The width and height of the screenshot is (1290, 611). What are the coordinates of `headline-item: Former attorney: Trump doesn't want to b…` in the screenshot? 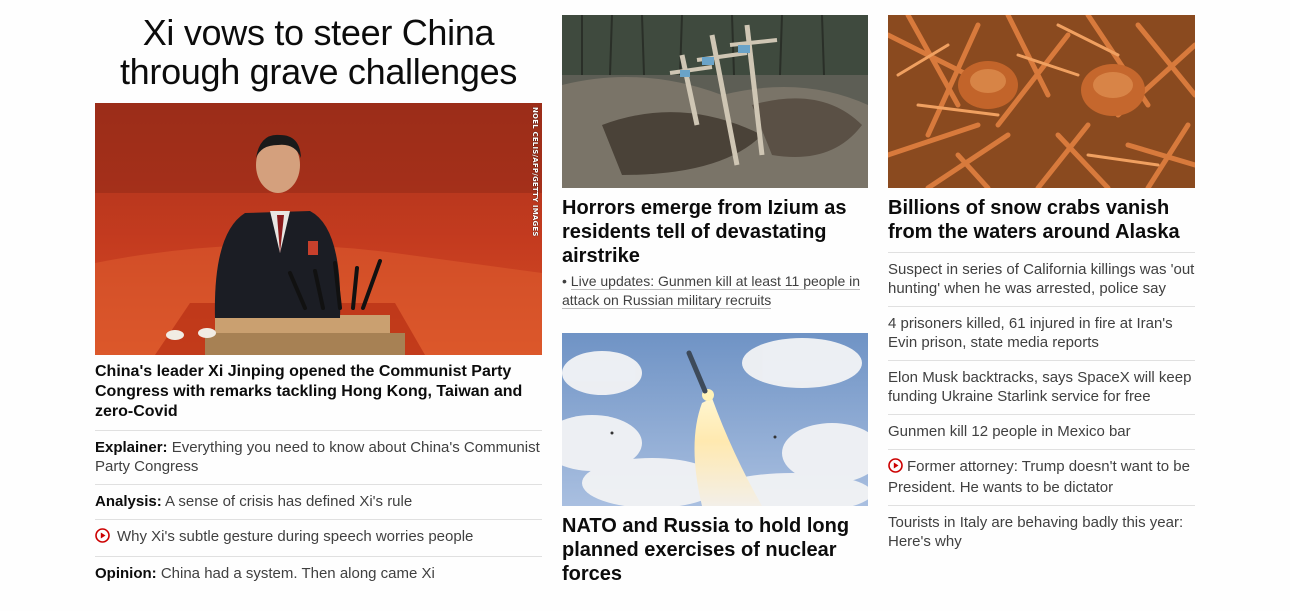 It's located at (1041, 477).